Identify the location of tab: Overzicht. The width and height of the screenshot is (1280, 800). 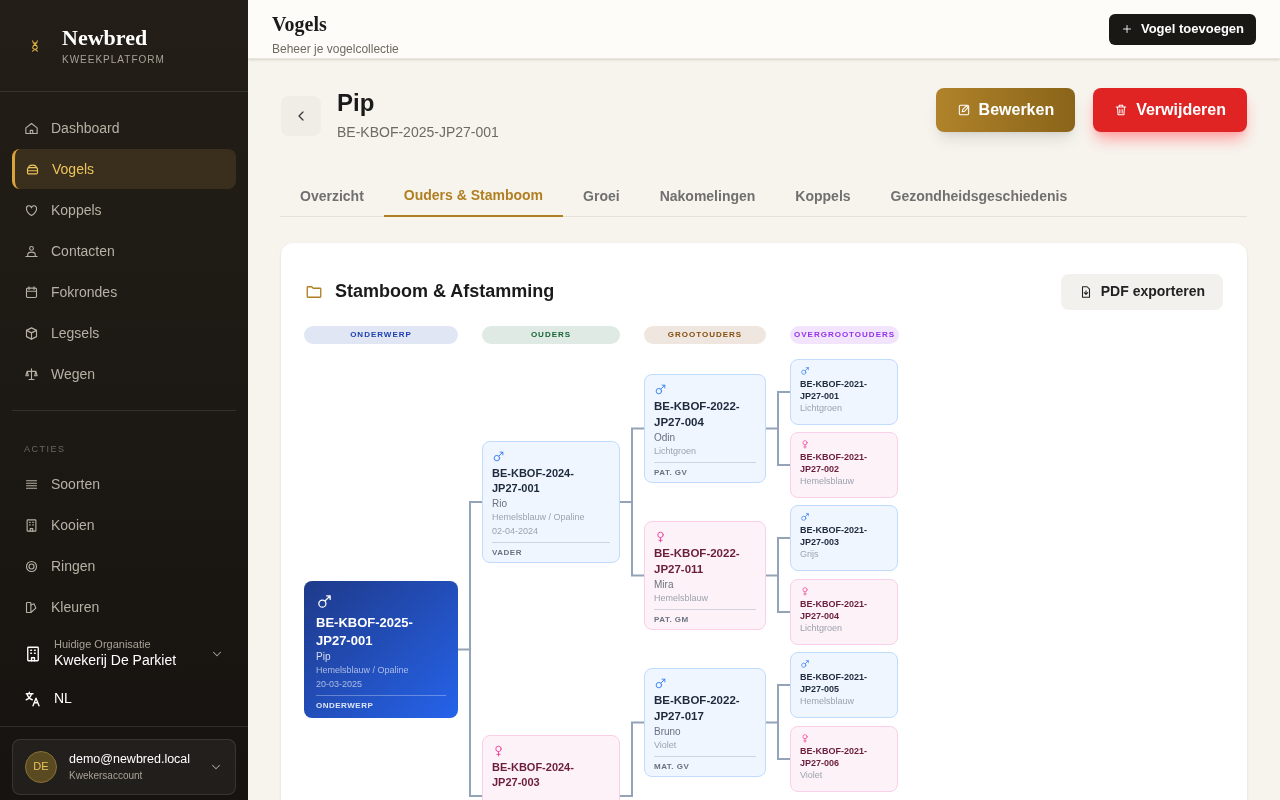
(332, 196).